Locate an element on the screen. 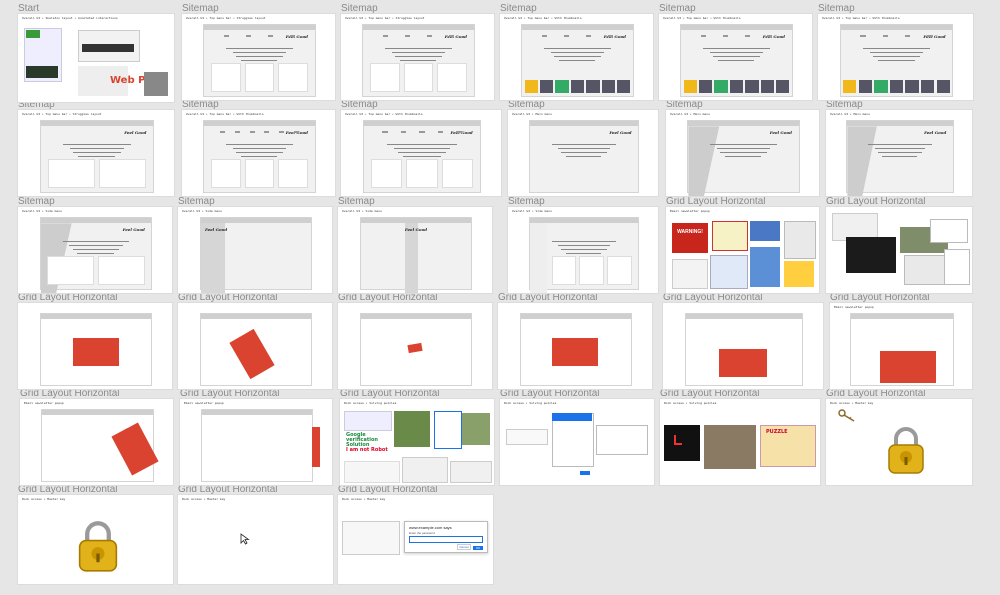 This screenshot has width=1000, height=595. image-captcha-grid is located at coordinates (476, 429).